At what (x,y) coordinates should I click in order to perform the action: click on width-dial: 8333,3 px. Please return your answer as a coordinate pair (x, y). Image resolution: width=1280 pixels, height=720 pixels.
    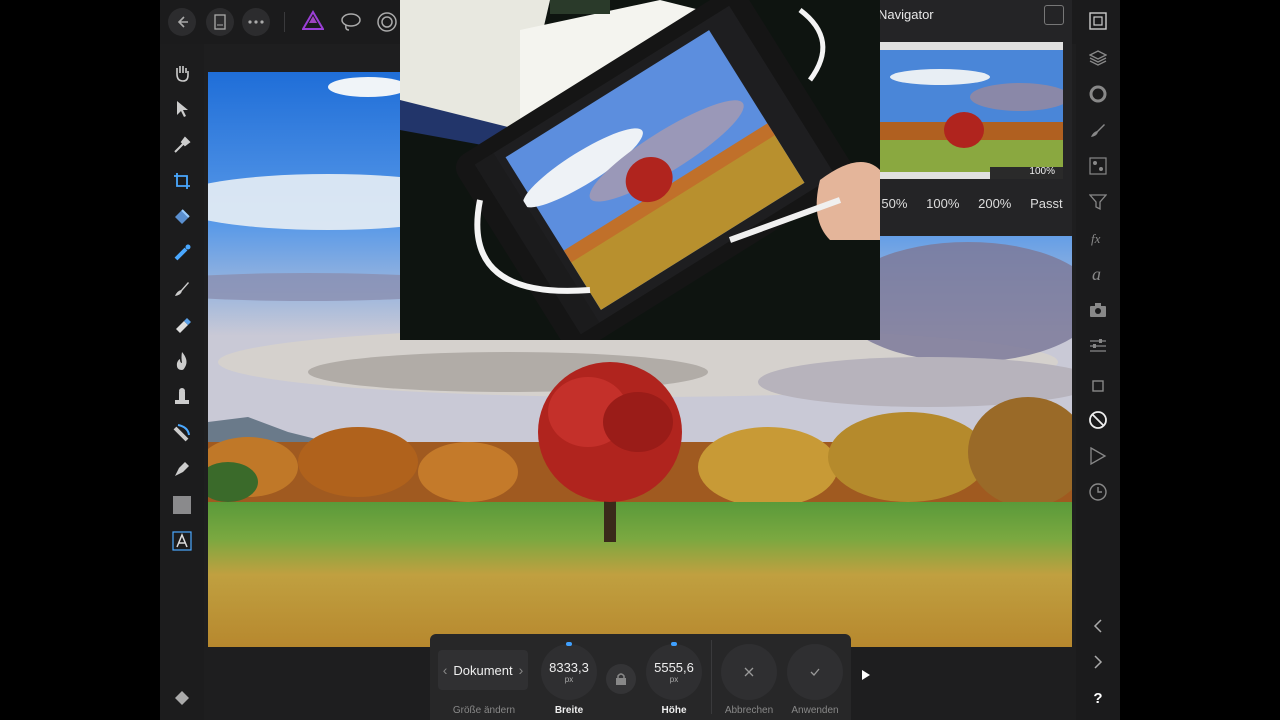
    Looking at the image, I should click on (569, 671).